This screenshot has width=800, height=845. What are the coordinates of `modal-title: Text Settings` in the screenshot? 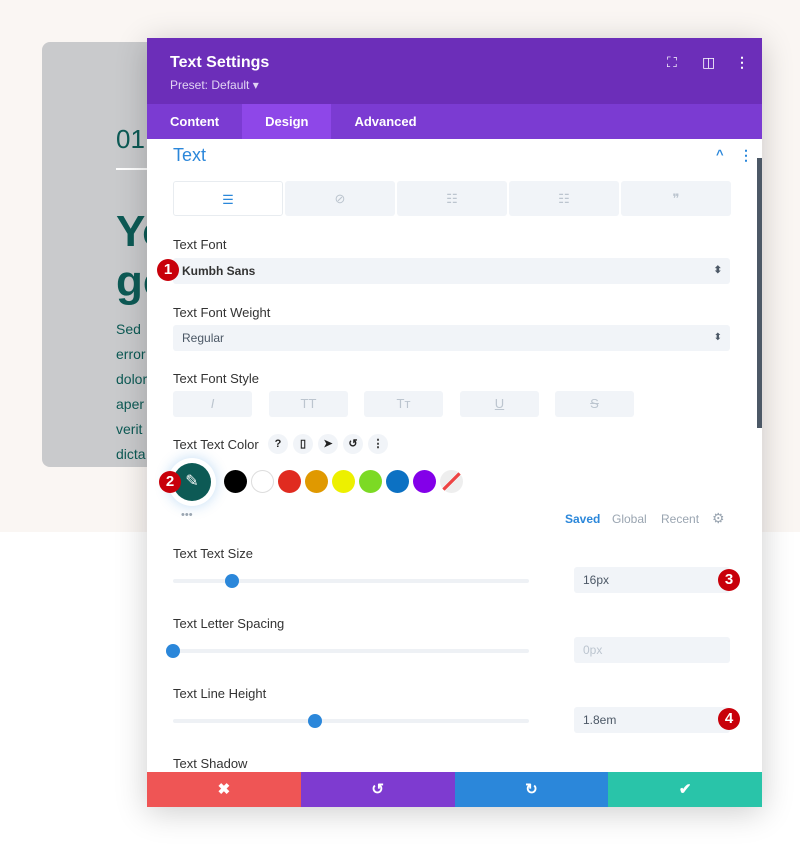 It's located at (220, 62).